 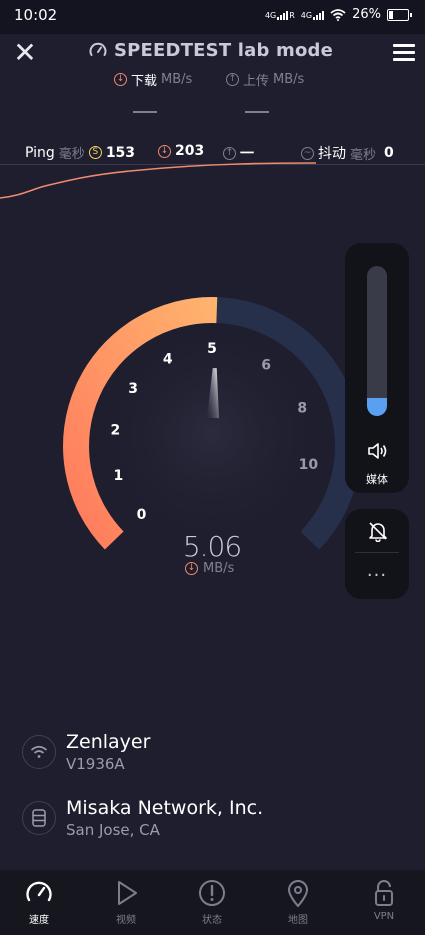 I want to click on upload-placeholder-dash, so click(x=257, y=112).